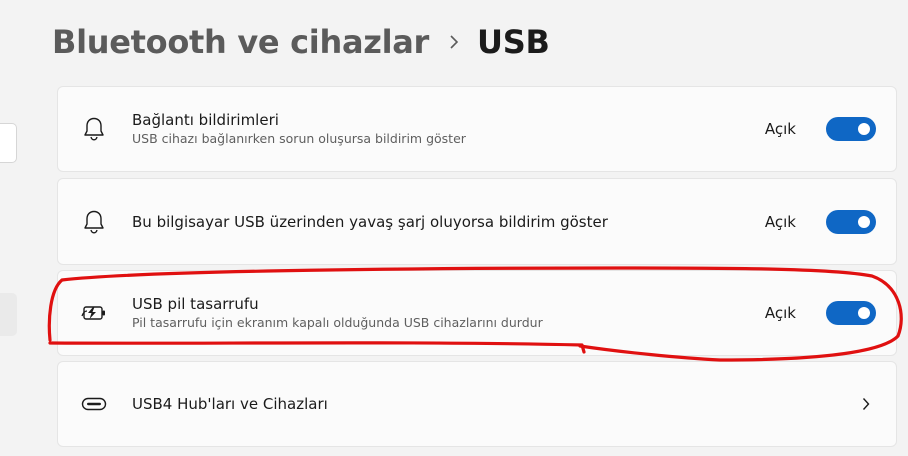  What do you see at coordinates (513, 42) in the screenshot?
I see `page-title: USB` at bounding box center [513, 42].